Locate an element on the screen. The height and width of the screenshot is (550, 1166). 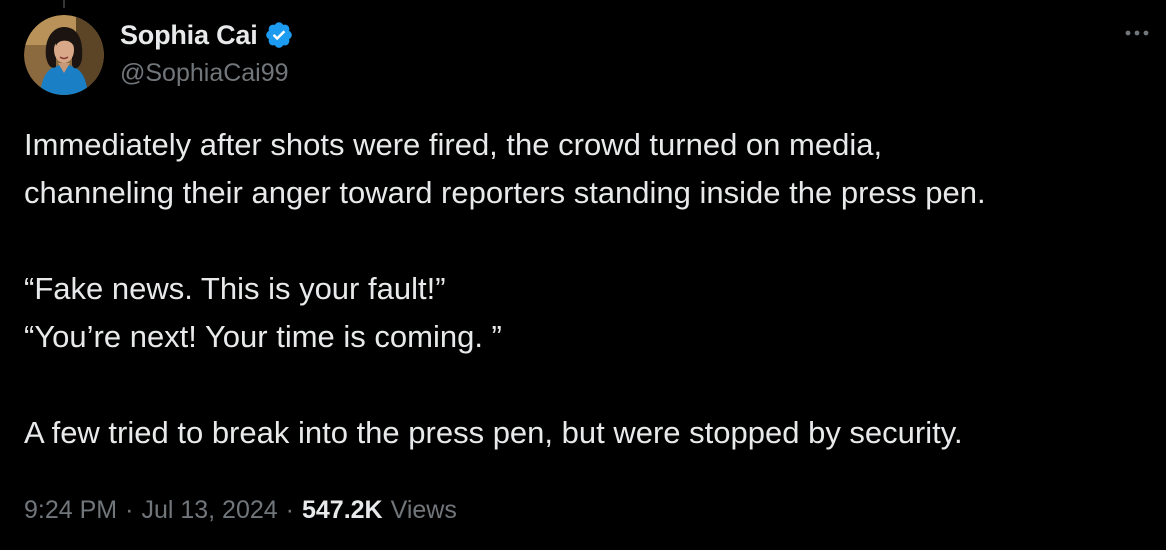
thread-connector-line is located at coordinates (64, 4).